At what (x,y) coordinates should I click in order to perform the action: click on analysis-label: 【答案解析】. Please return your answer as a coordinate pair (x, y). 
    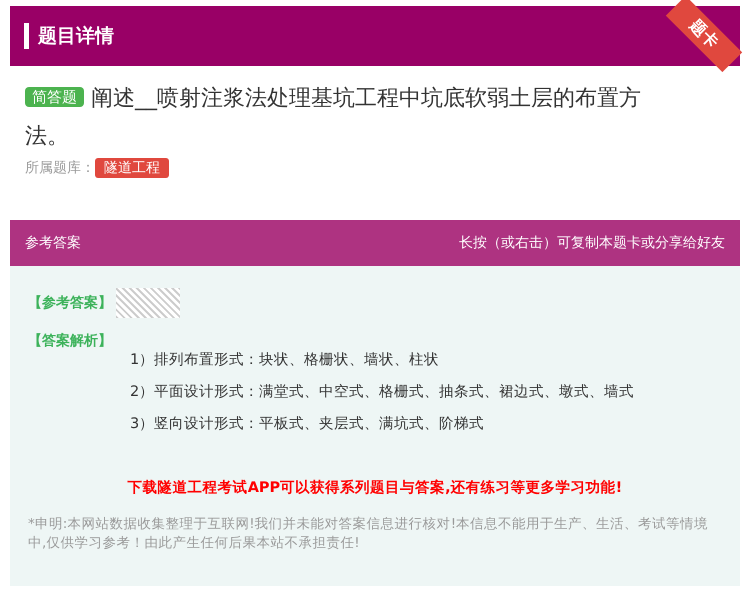
    Looking at the image, I should click on (70, 341).